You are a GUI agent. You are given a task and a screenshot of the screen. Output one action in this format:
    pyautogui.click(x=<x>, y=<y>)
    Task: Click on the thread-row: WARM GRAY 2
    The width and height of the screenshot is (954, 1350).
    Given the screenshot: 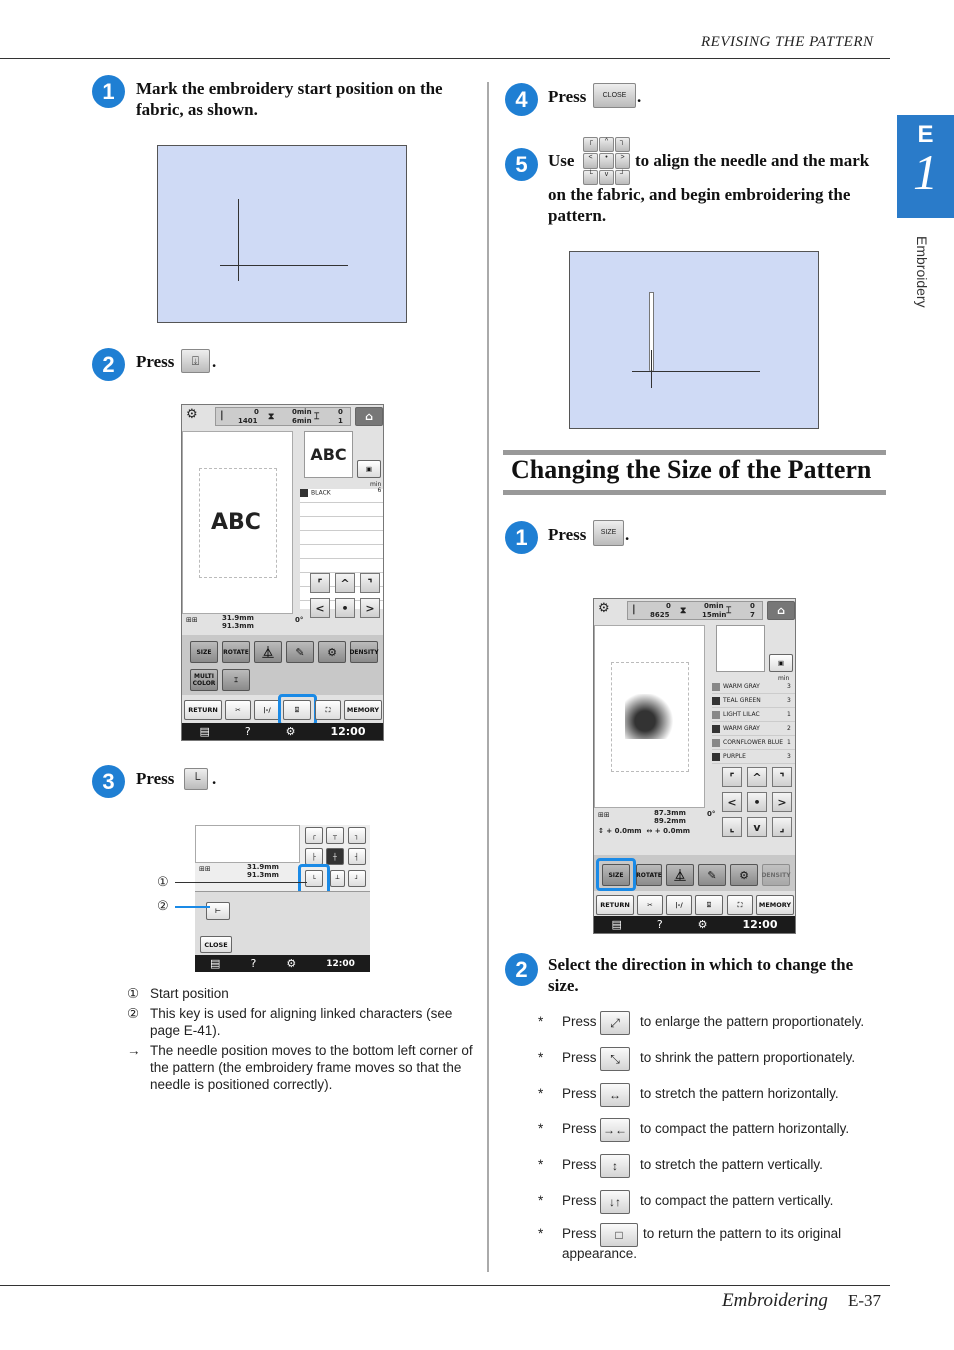 What is the action you would take?
    pyautogui.click(x=753, y=729)
    